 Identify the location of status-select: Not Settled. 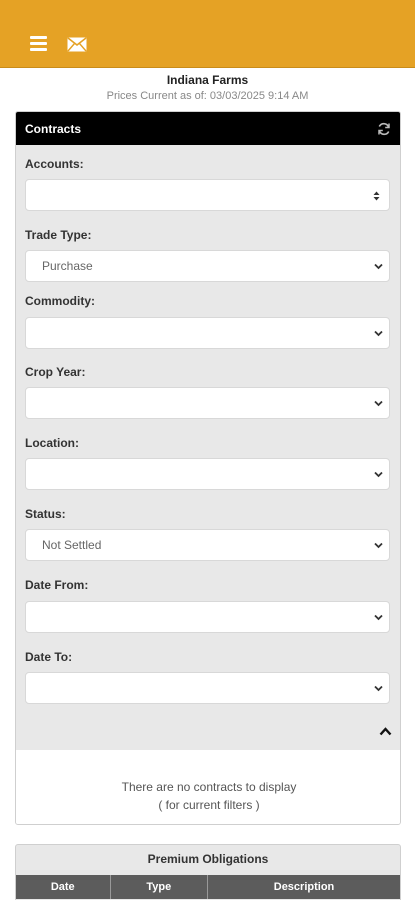
(207, 545).